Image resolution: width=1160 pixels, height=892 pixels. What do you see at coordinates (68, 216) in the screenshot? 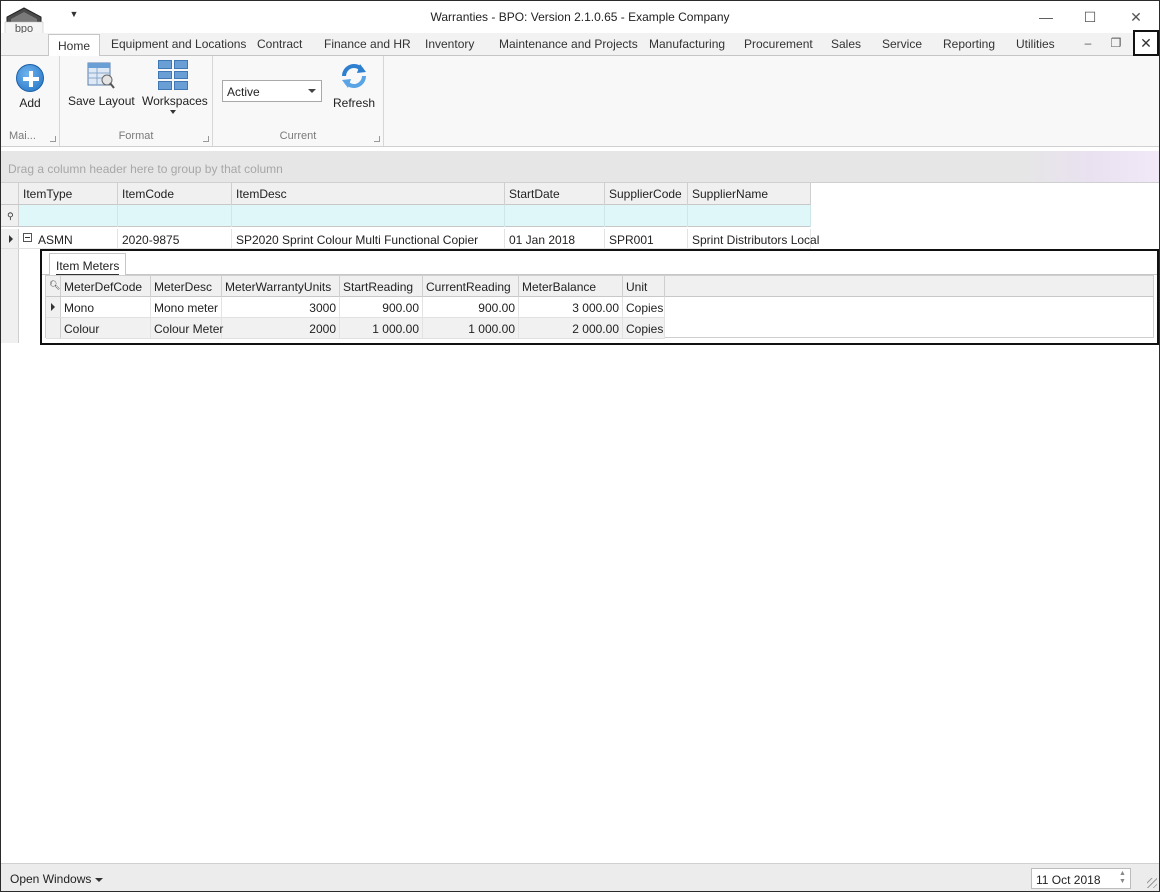
I see `filter-cell-itemtype` at bounding box center [68, 216].